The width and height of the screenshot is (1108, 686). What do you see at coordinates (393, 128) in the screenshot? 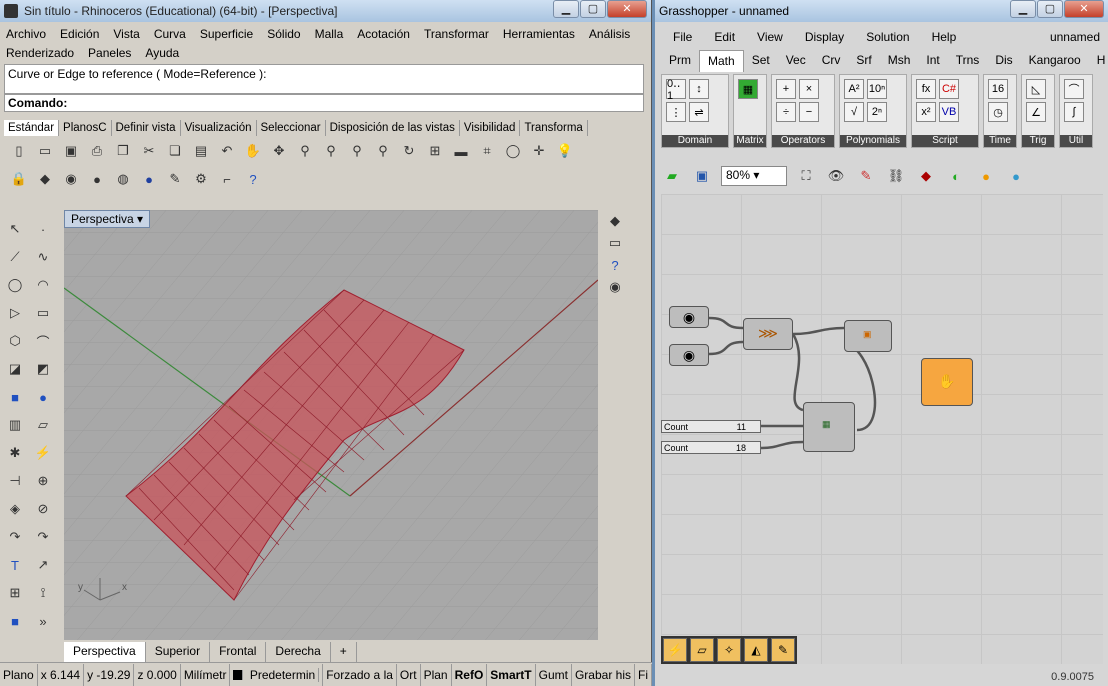
I see `tab-disposicion: Disposición de las vistas` at bounding box center [393, 128].